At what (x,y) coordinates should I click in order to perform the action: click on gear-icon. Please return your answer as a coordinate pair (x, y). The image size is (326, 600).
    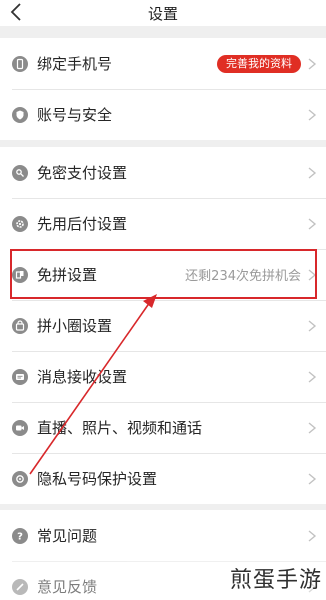
    Looking at the image, I should click on (20, 223).